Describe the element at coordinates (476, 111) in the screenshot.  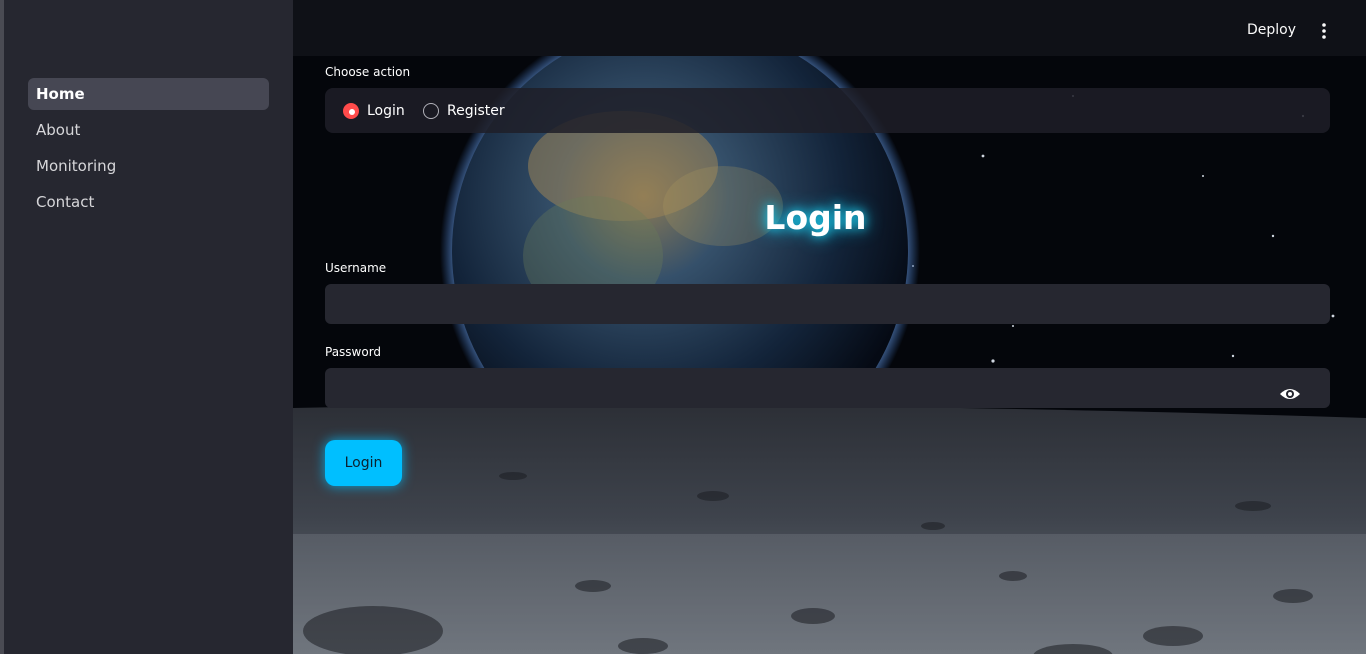
I see `radio-register-label: Register` at that location.